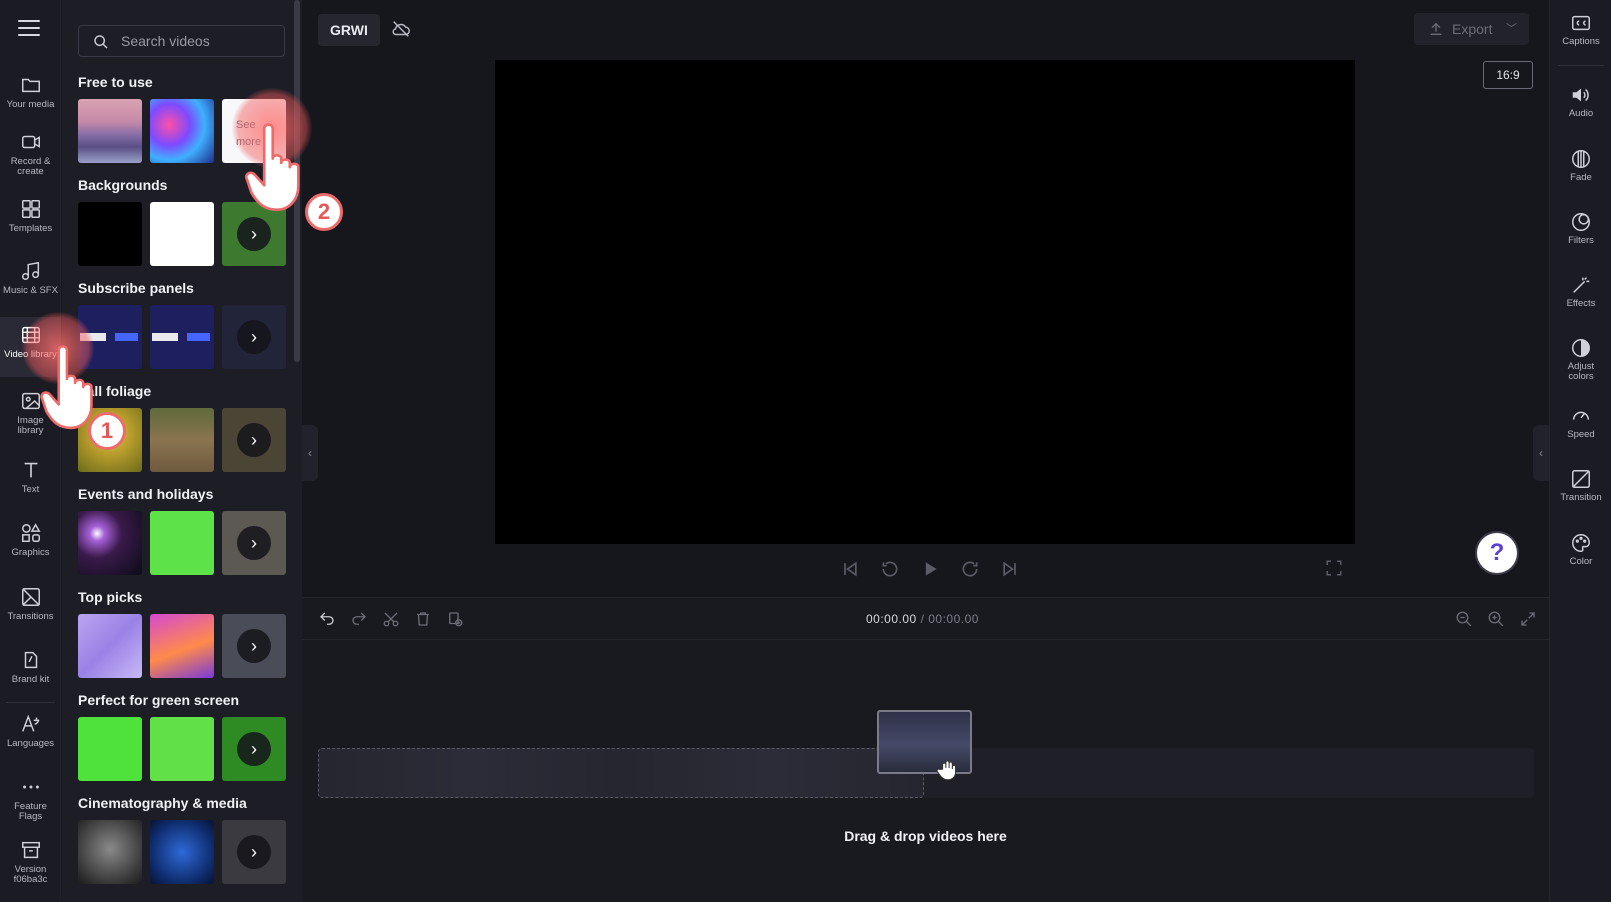  What do you see at coordinates (359, 619) in the screenshot?
I see `redo-icon` at bounding box center [359, 619].